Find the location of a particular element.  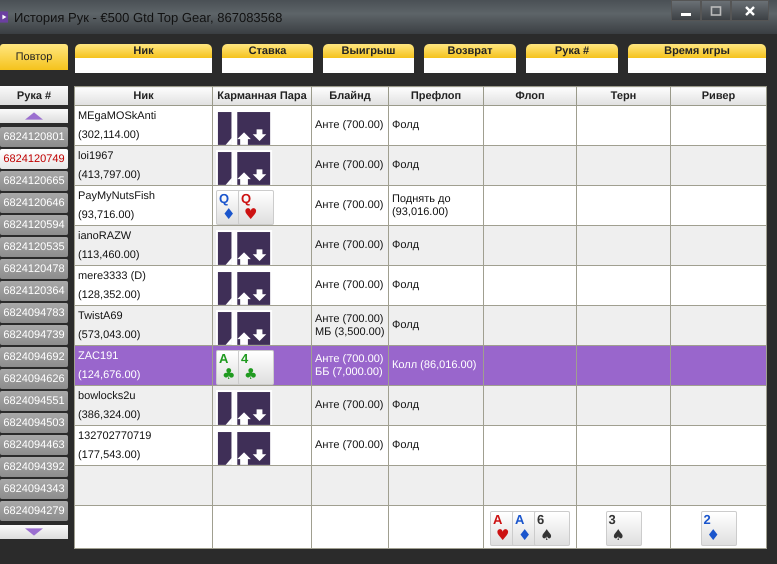

player-row: mere3333 (D) (128,352.00) Анте (700.00) Фолд is located at coordinates (420, 286).